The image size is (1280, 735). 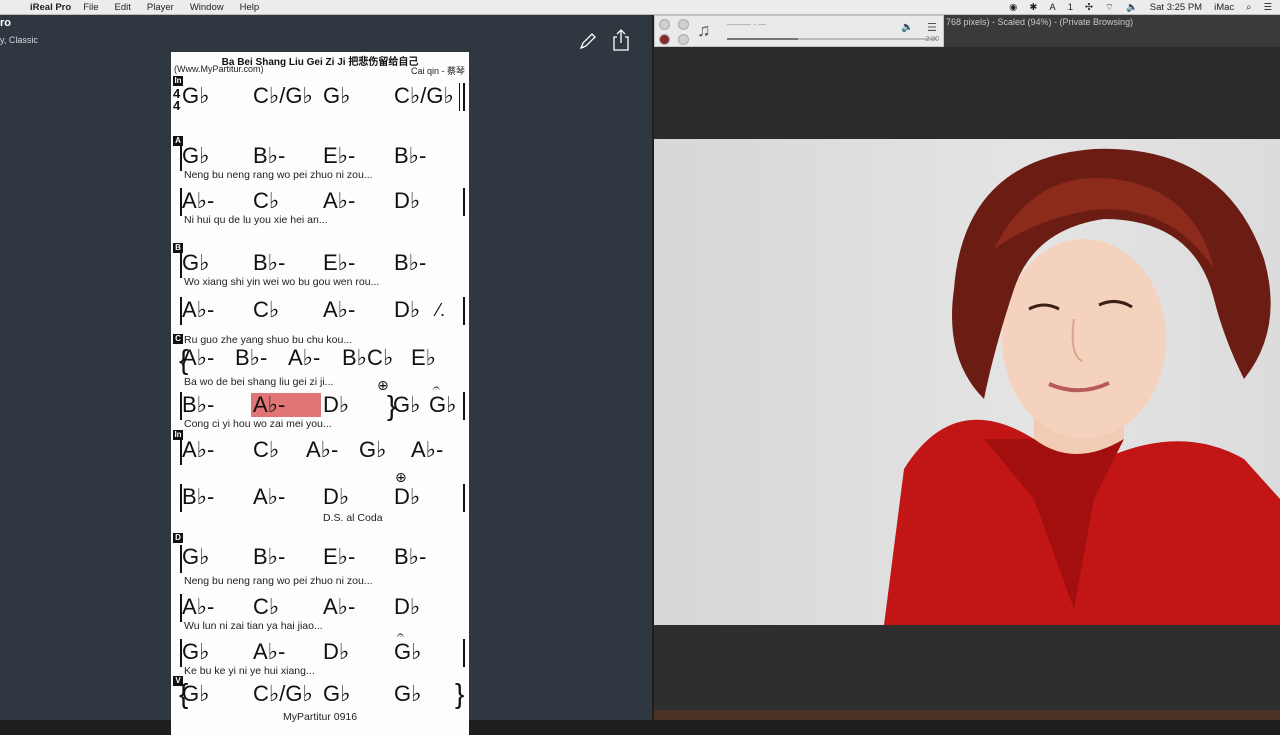 What do you see at coordinates (1033, 7) in the screenshot?
I see `asterisk-icon: ✱` at bounding box center [1033, 7].